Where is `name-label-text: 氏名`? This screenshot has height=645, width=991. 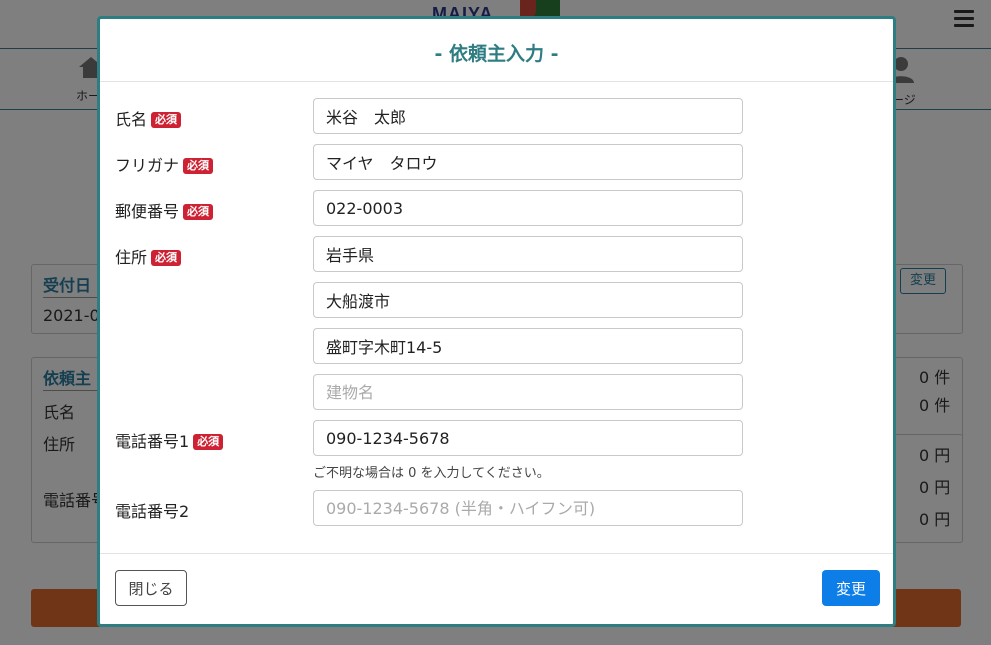
name-label-text: 氏名 is located at coordinates (131, 119).